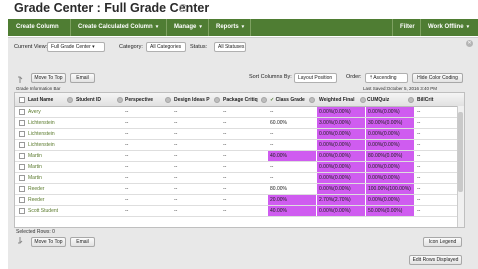  I want to click on cell-weighted-final: 3.00%(0.00%), so click(341, 123).